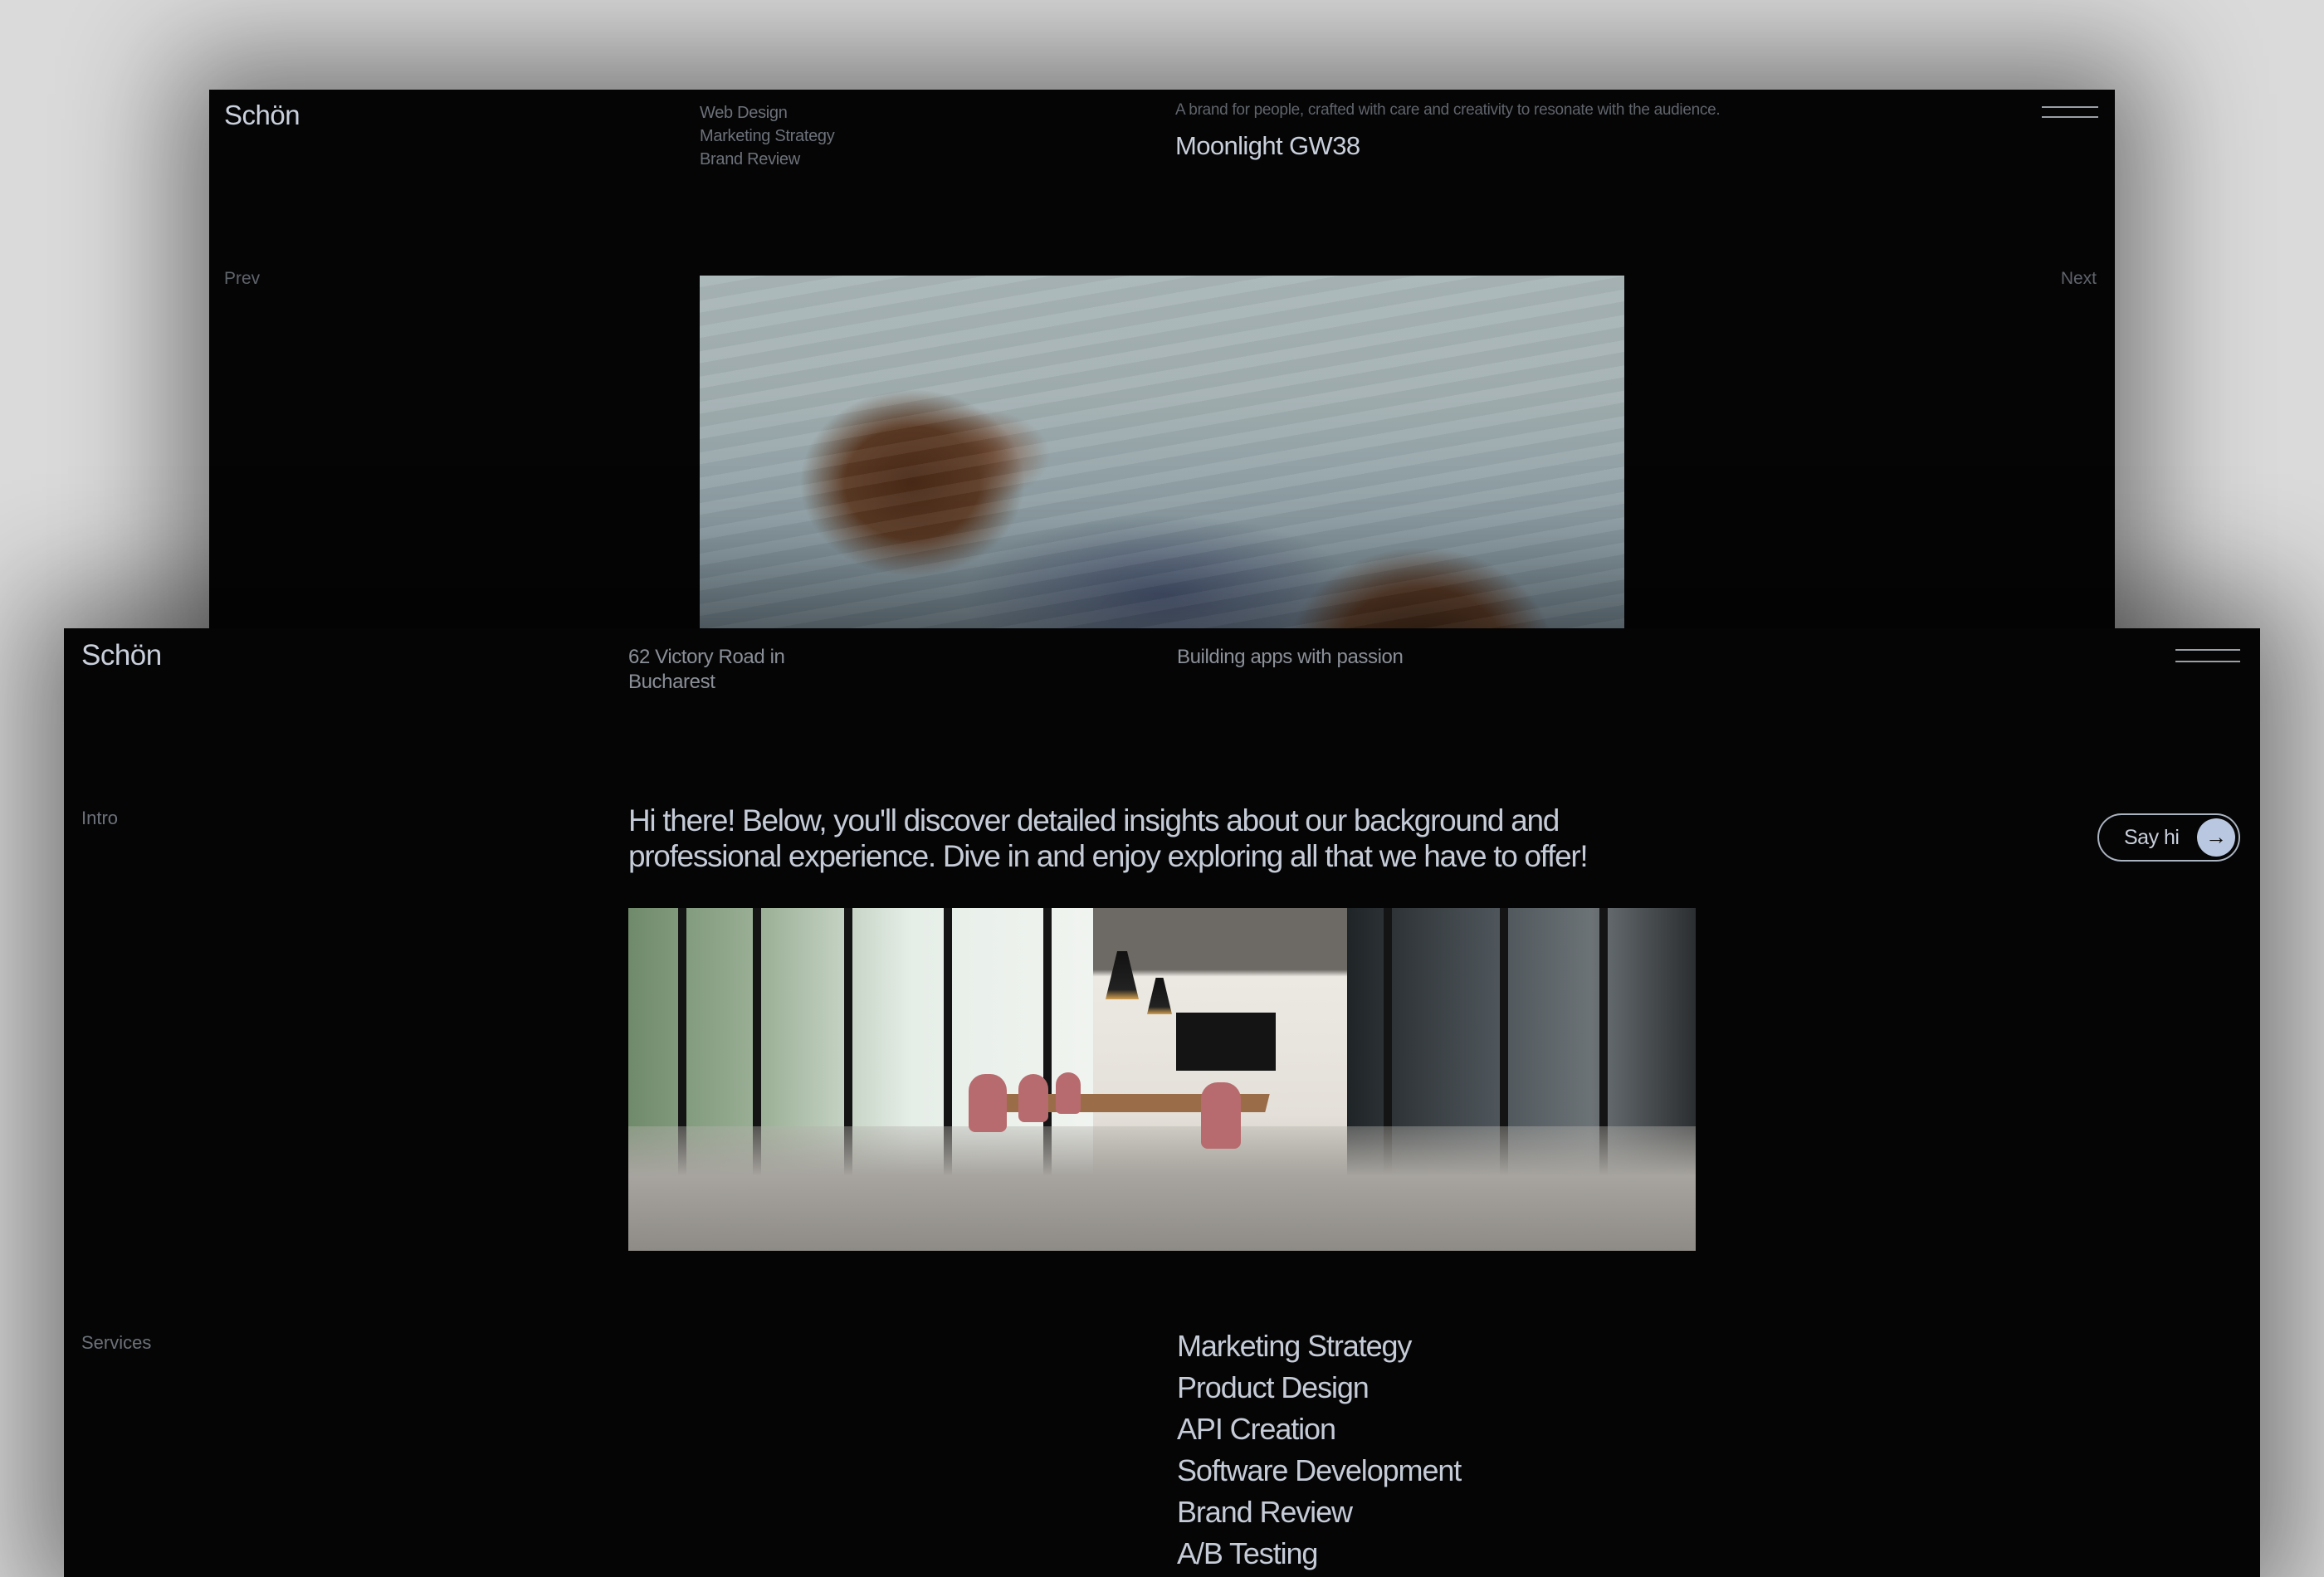  I want to click on service-item: Software Development, so click(1319, 1470).